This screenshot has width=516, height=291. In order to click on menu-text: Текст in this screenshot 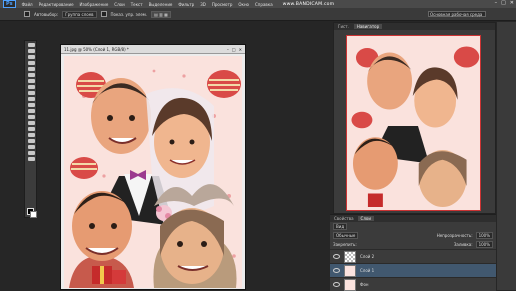, I will do `click(137, 4)`.